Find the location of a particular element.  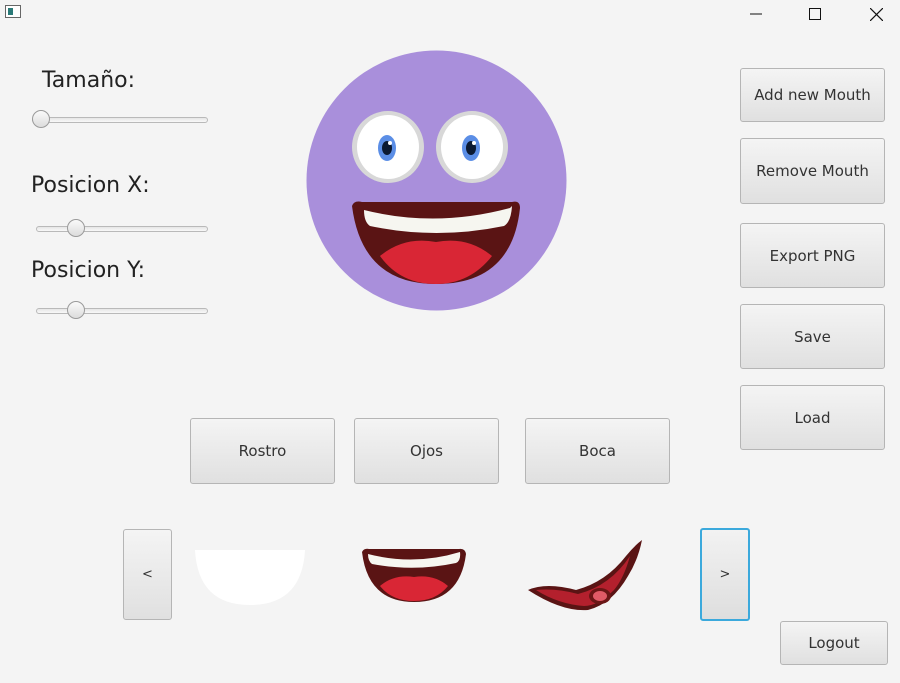

face-preview is located at coordinates (436, 180).